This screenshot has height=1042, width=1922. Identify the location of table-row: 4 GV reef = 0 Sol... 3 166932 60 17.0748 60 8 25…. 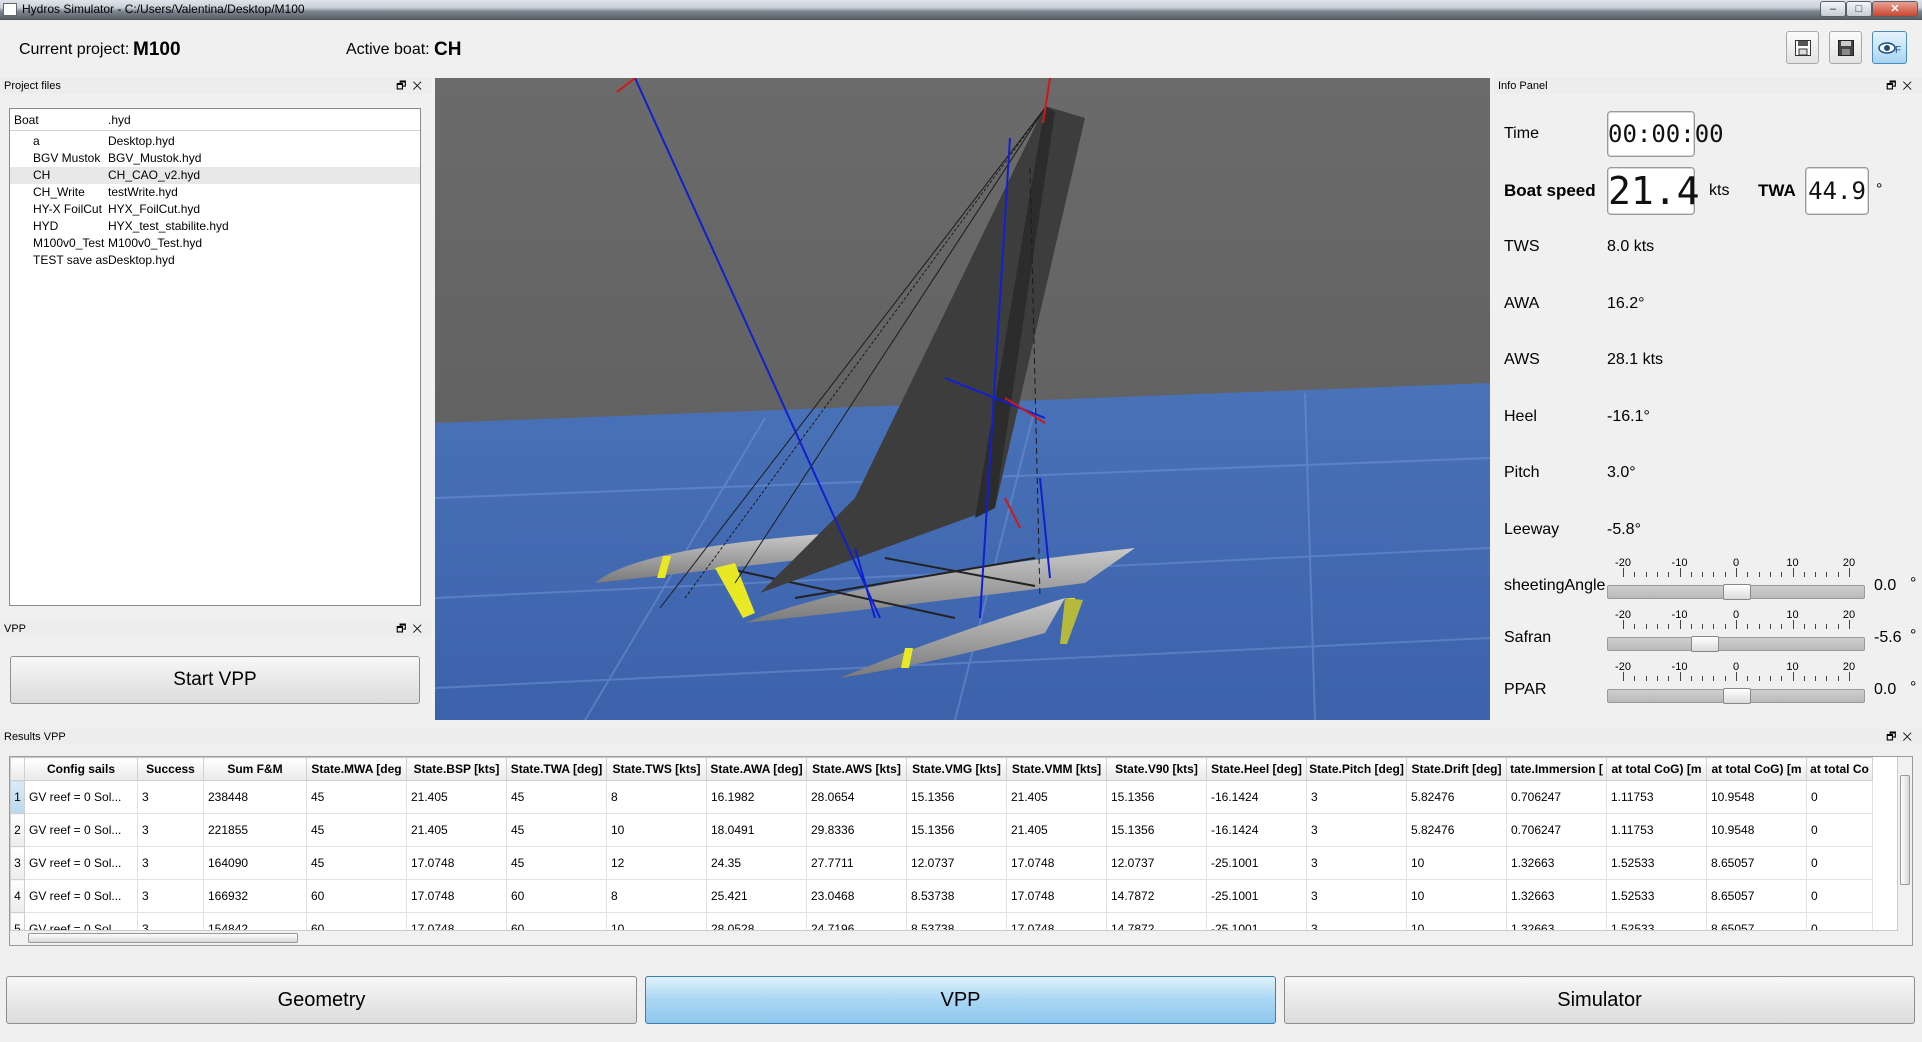
(941, 896).